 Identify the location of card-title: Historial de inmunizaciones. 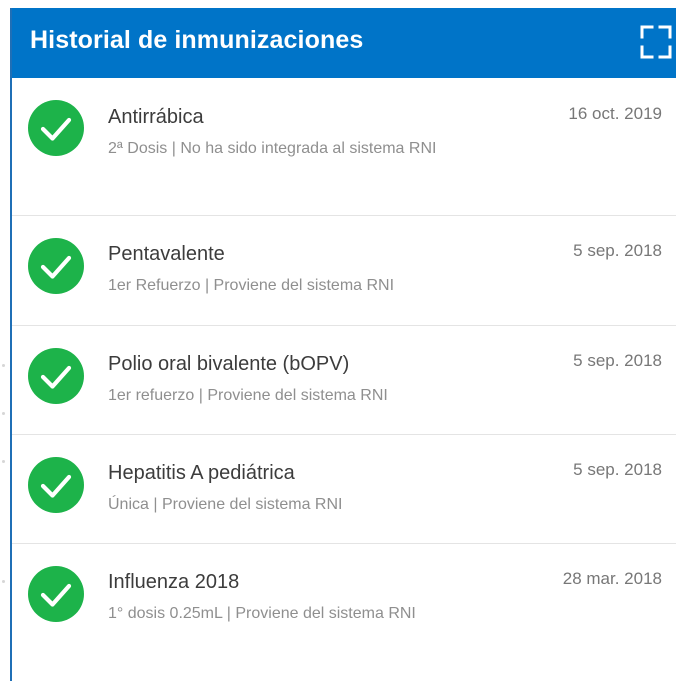
(197, 40).